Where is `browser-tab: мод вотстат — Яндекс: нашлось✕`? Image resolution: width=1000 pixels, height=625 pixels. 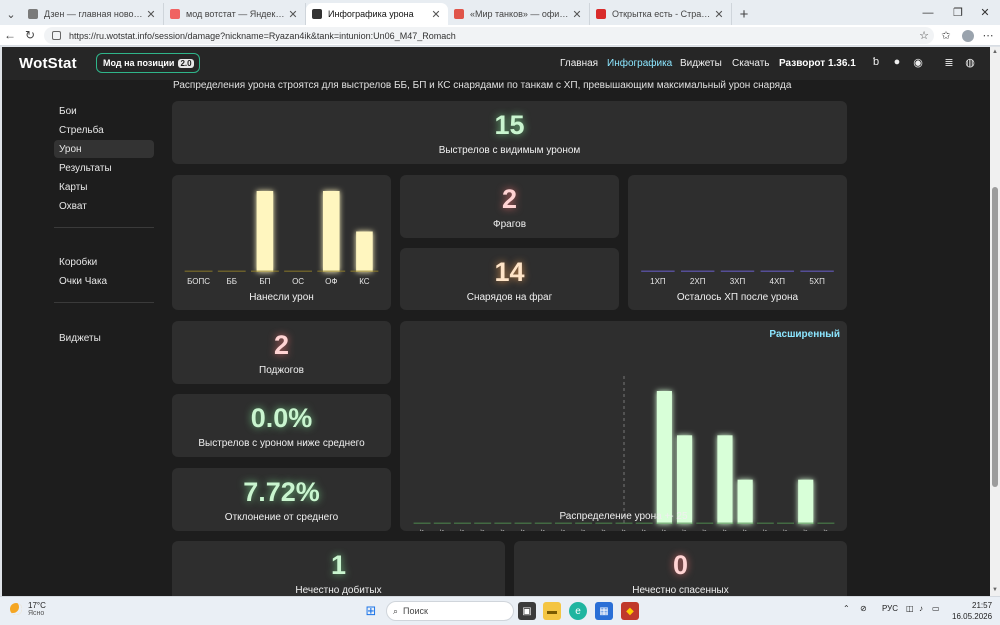
browser-tab: мод вотстат — Яндекс: нашлось✕ is located at coordinates (235, 14).